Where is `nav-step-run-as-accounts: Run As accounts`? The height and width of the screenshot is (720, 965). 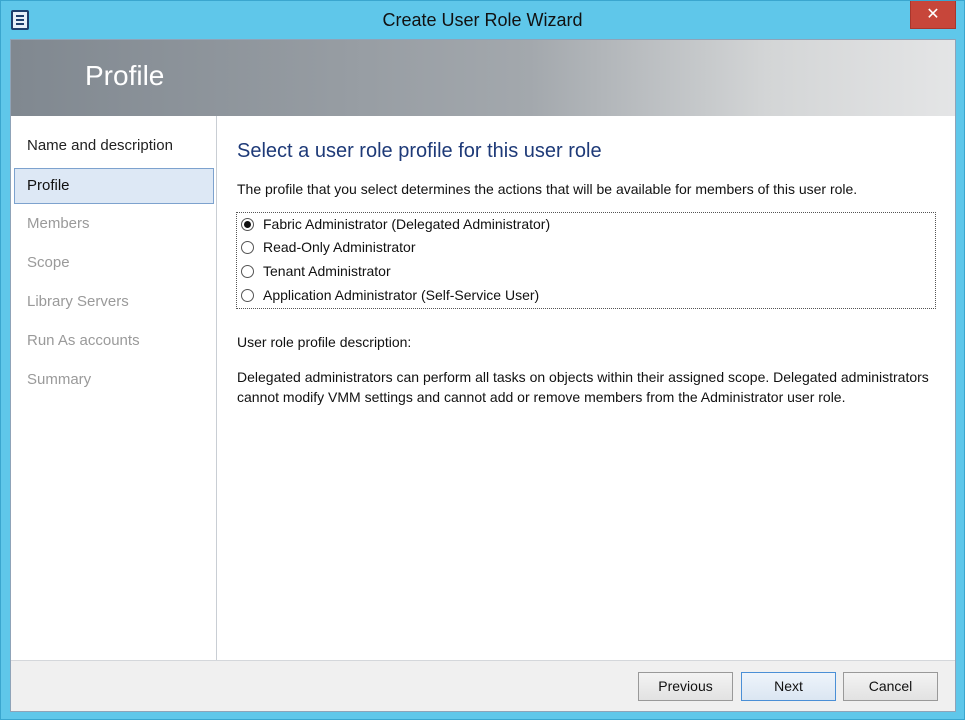 nav-step-run-as-accounts: Run As accounts is located at coordinates (83, 340).